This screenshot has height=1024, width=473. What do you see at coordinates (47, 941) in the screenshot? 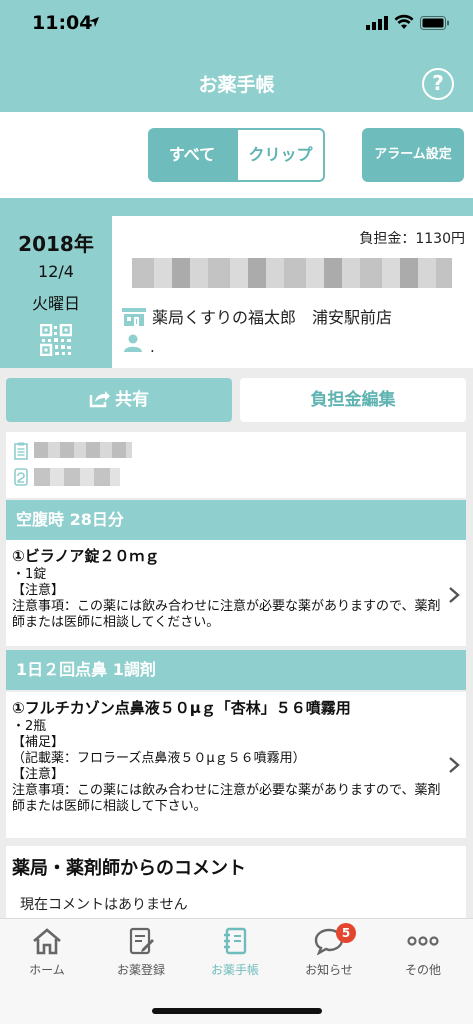
I see `home-icon` at bounding box center [47, 941].